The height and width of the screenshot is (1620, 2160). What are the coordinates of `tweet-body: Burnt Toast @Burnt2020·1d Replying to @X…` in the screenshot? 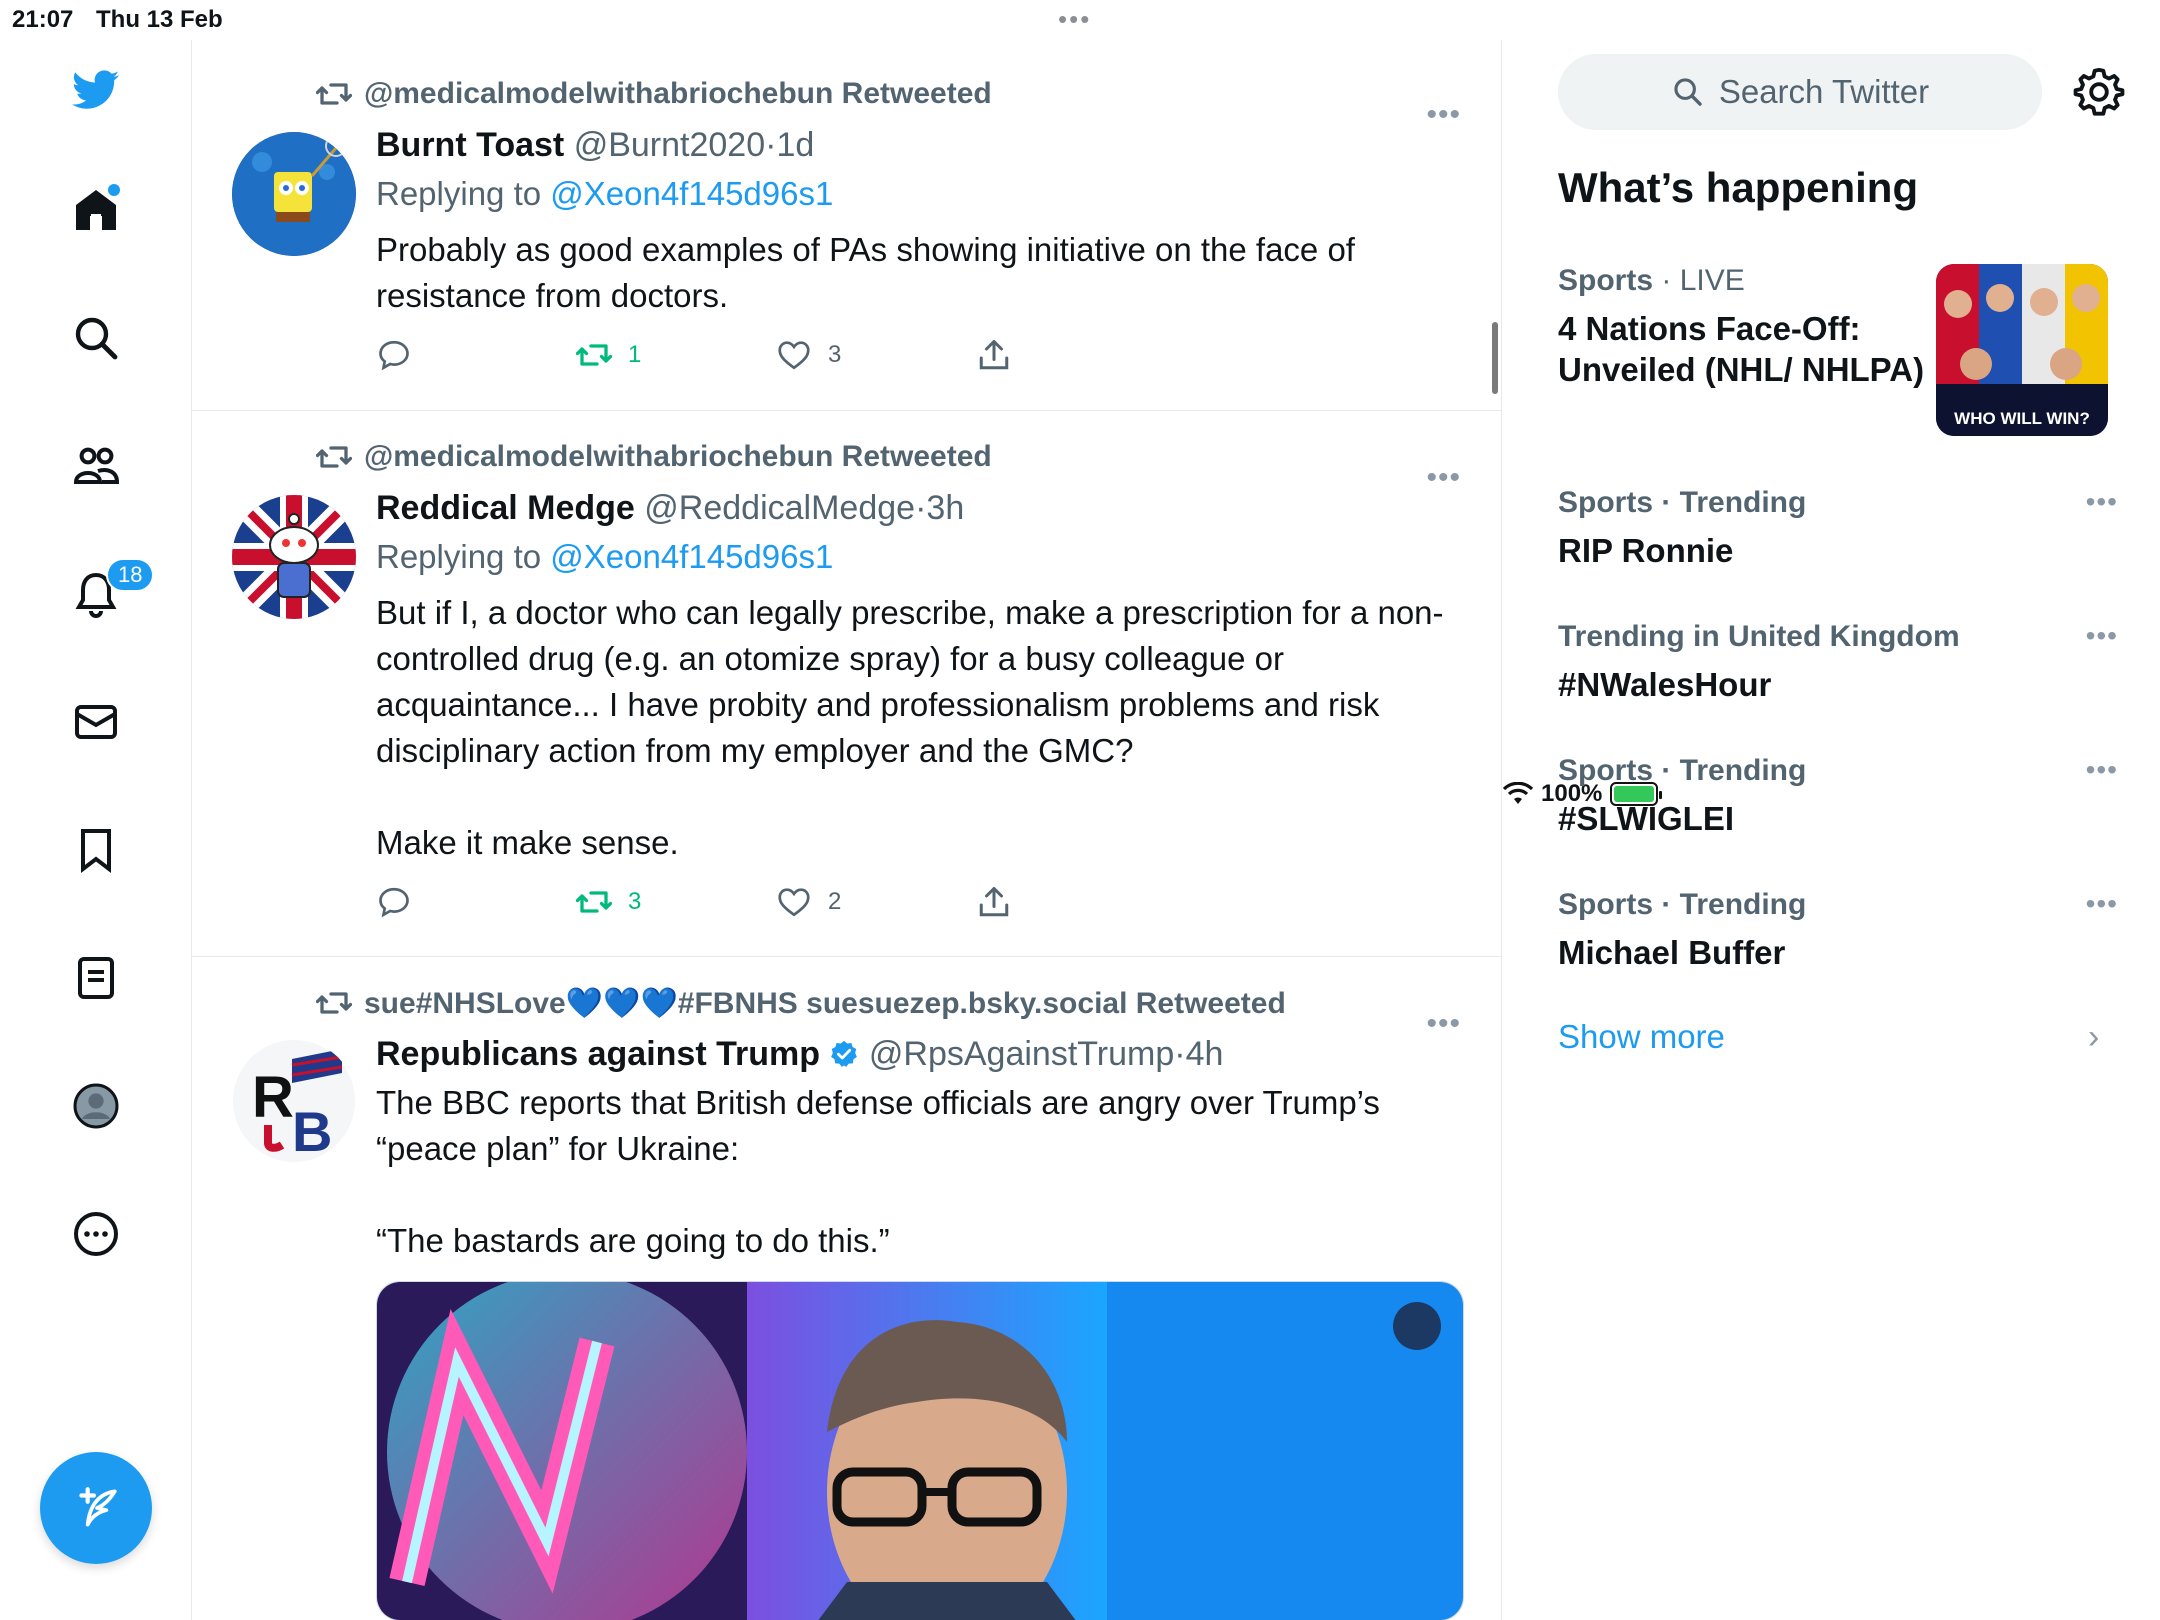 It's located at (918, 249).